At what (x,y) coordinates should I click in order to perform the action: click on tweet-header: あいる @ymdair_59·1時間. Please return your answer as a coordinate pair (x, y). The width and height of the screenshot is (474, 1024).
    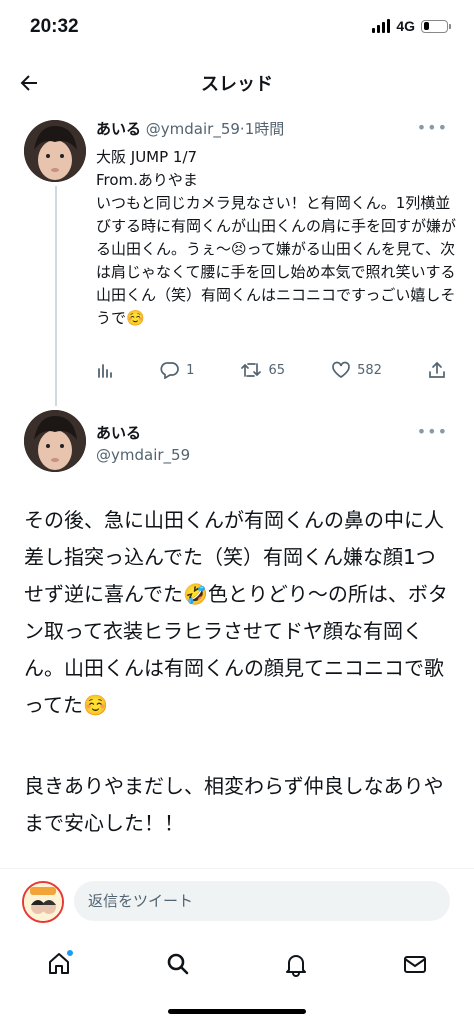
    Looking at the image, I should click on (190, 128).